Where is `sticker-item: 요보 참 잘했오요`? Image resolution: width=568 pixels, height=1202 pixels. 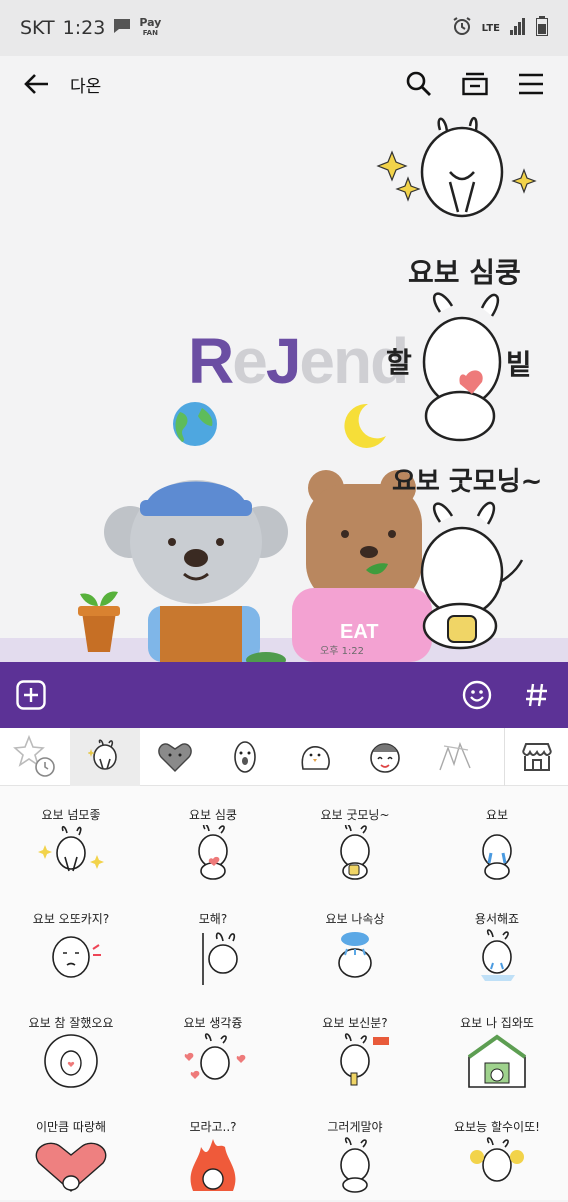 sticker-item: 요보 참 잘했오요 is located at coordinates (71, 1046).